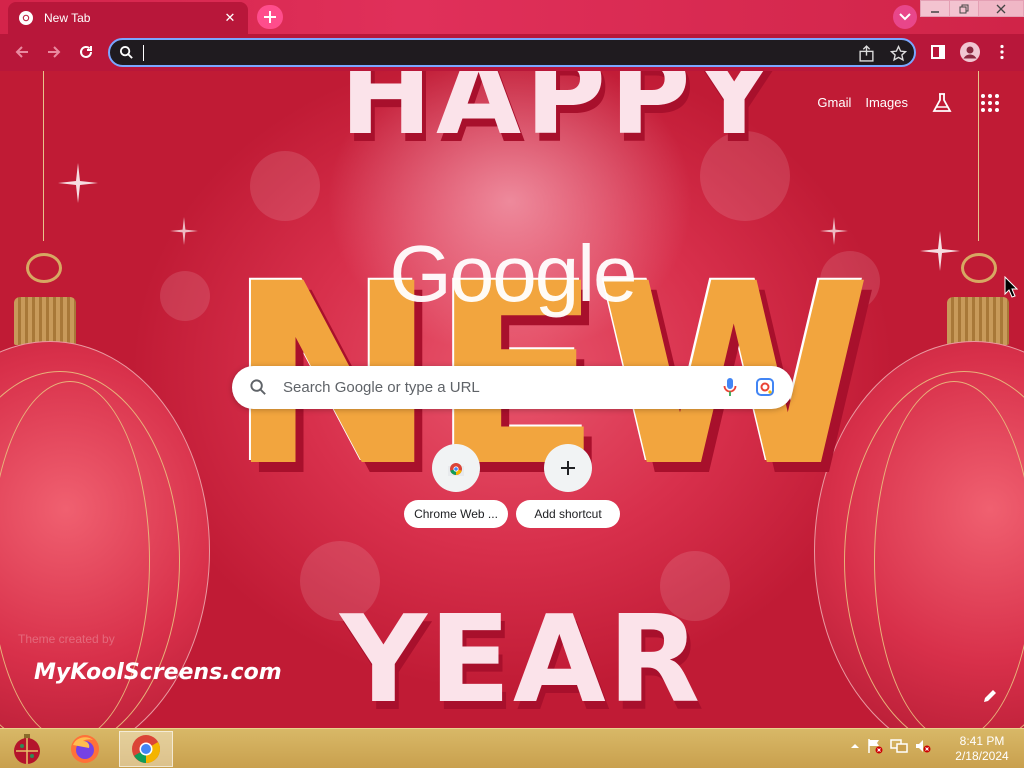 The height and width of the screenshot is (768, 1024). I want to click on chevron-down-icon, so click(905, 17).